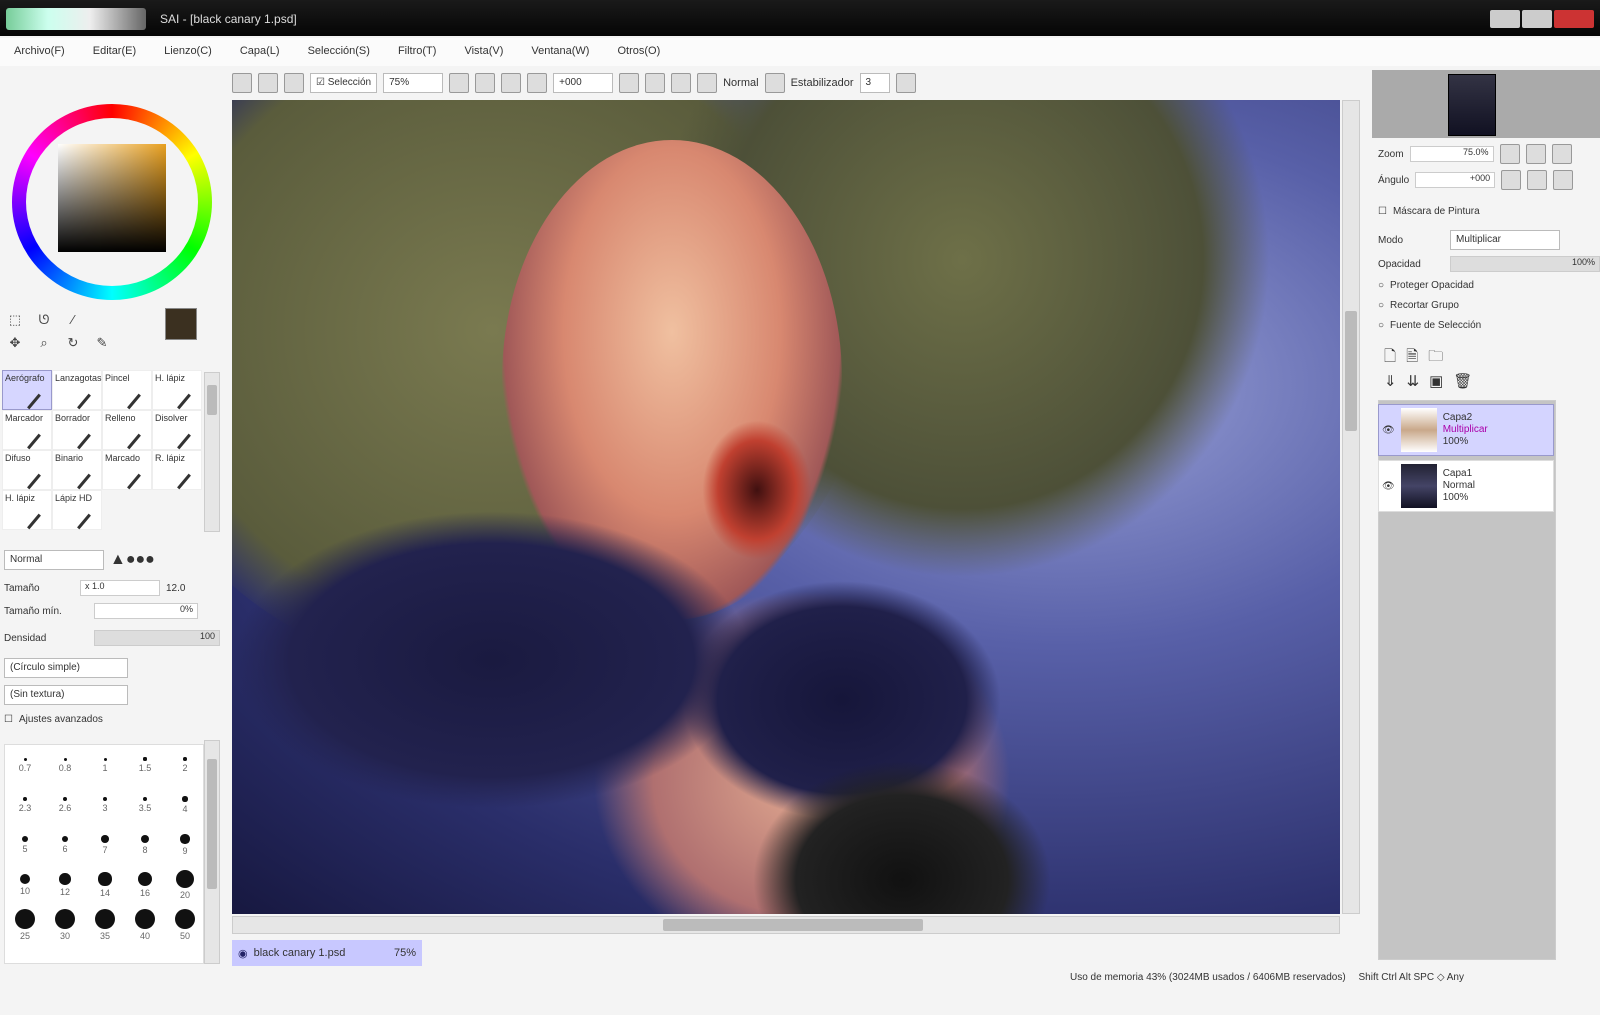 Image resolution: width=1600 pixels, height=1015 pixels. What do you see at coordinates (105, 845) in the screenshot?
I see `brush-size-option: 7` at bounding box center [105, 845].